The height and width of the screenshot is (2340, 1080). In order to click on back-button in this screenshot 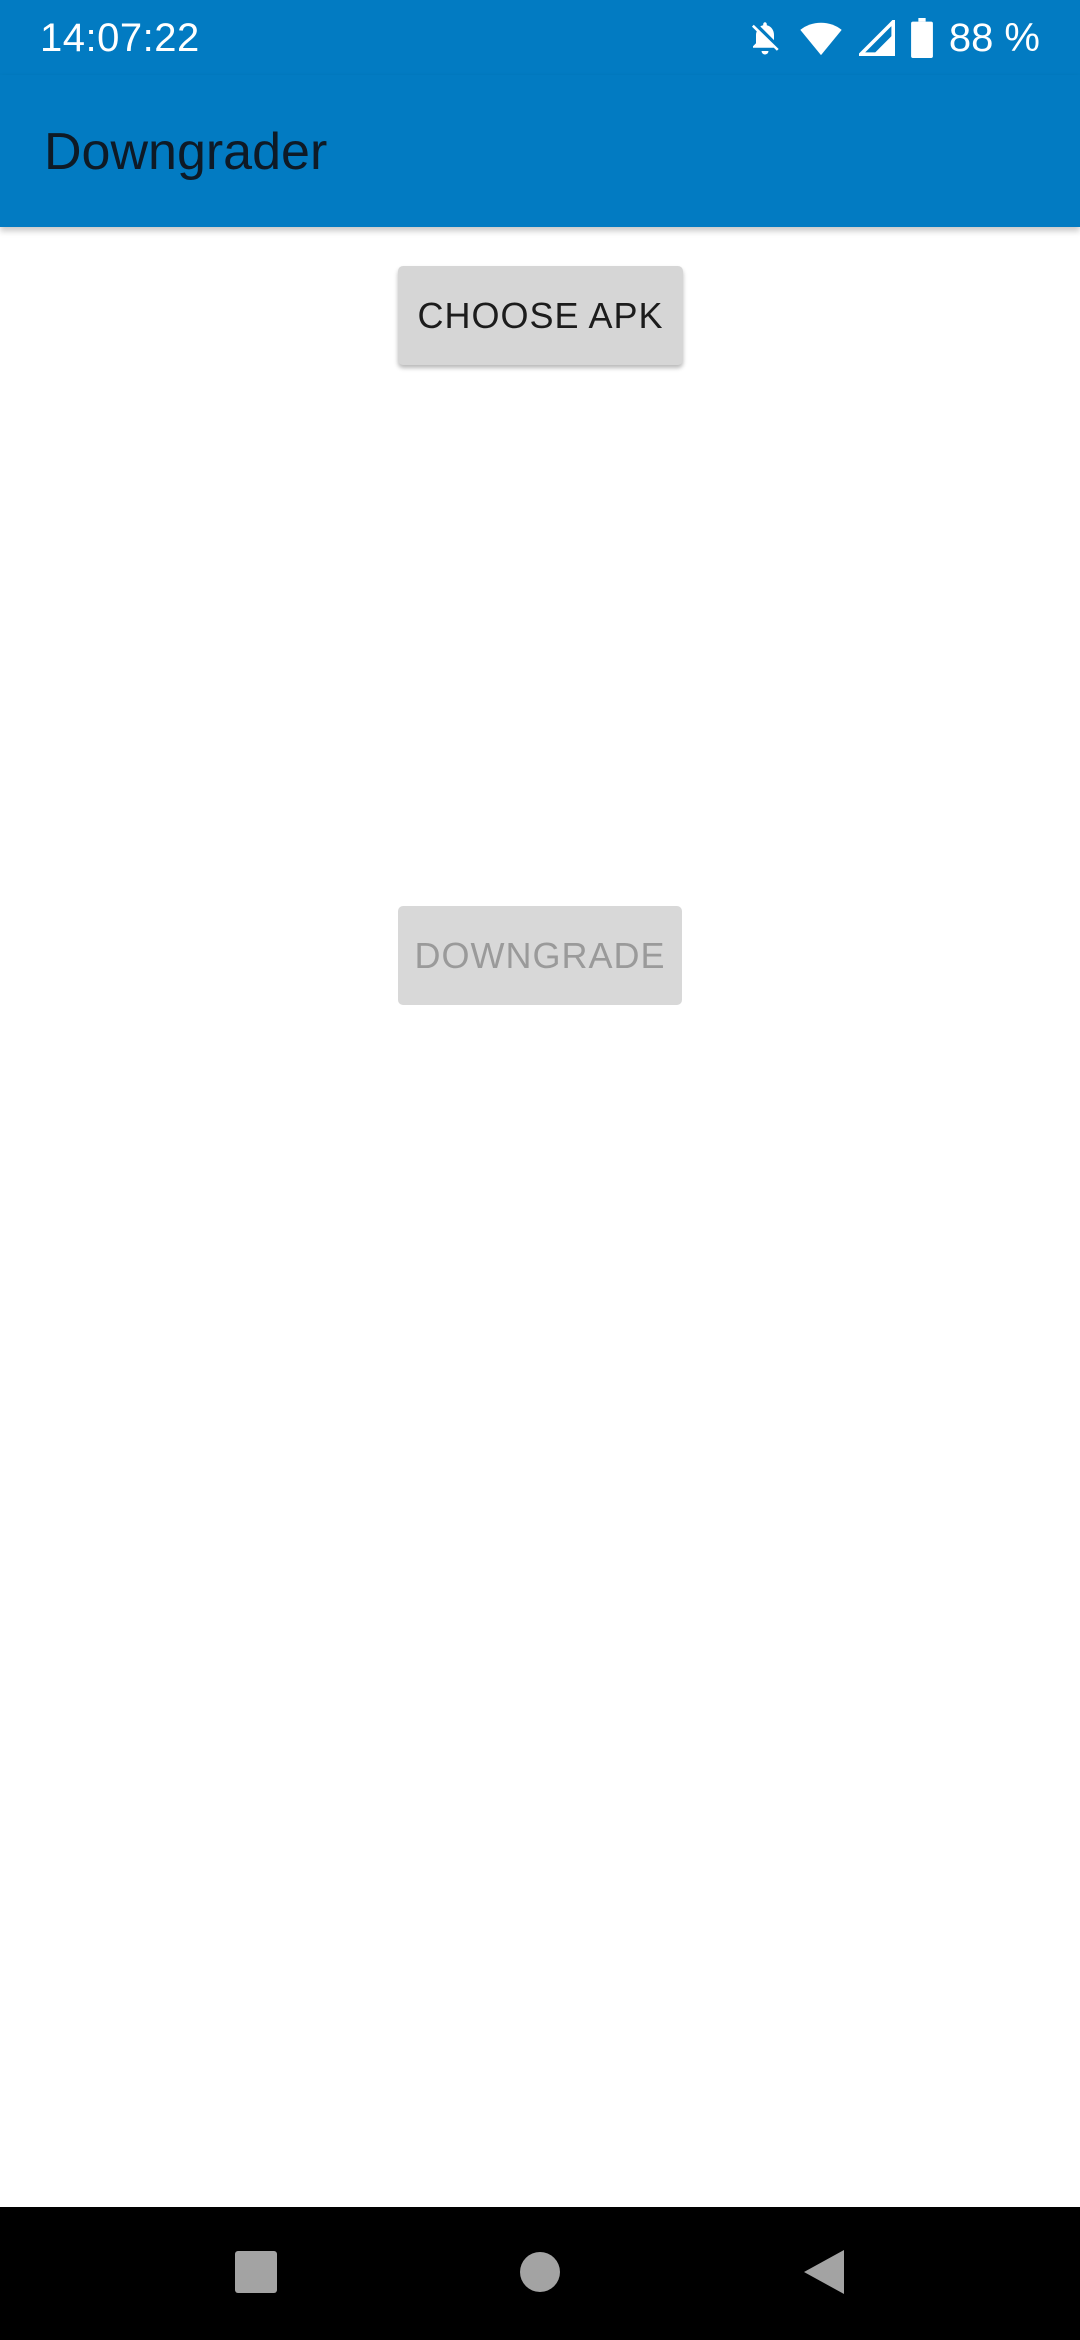, I will do `click(824, 2274)`.